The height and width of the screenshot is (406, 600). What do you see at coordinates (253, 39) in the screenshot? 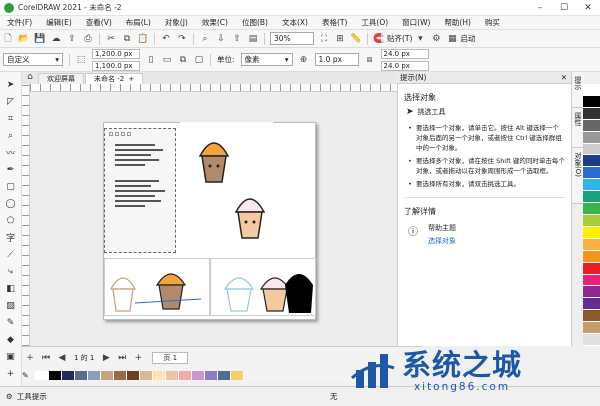
I see `pdf-icon: ▤` at bounding box center [253, 39].